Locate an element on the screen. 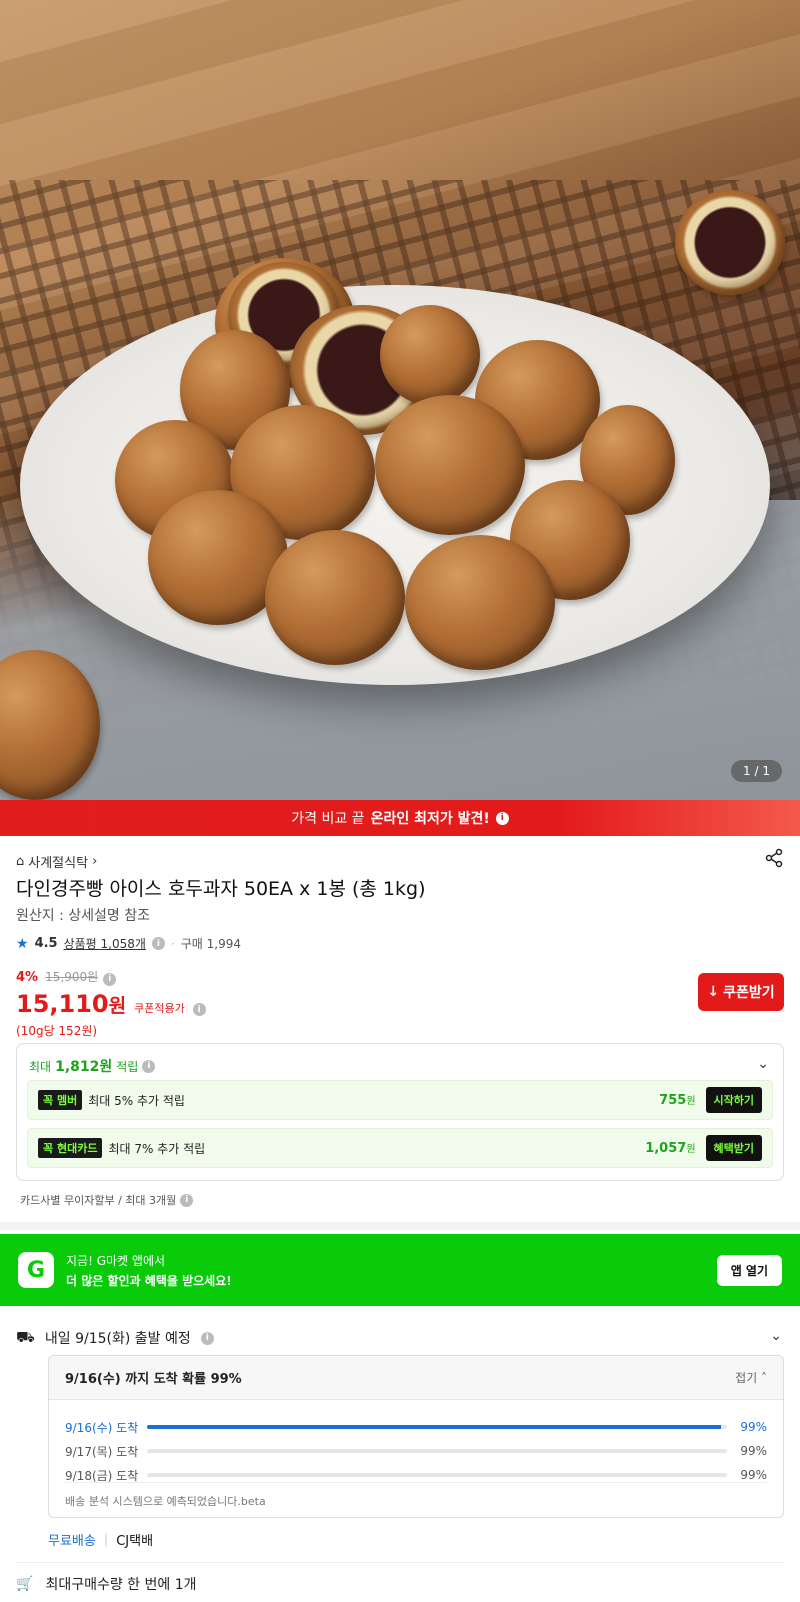 The width and height of the screenshot is (800, 1602). rating-score: 4.5 is located at coordinates (46, 943).